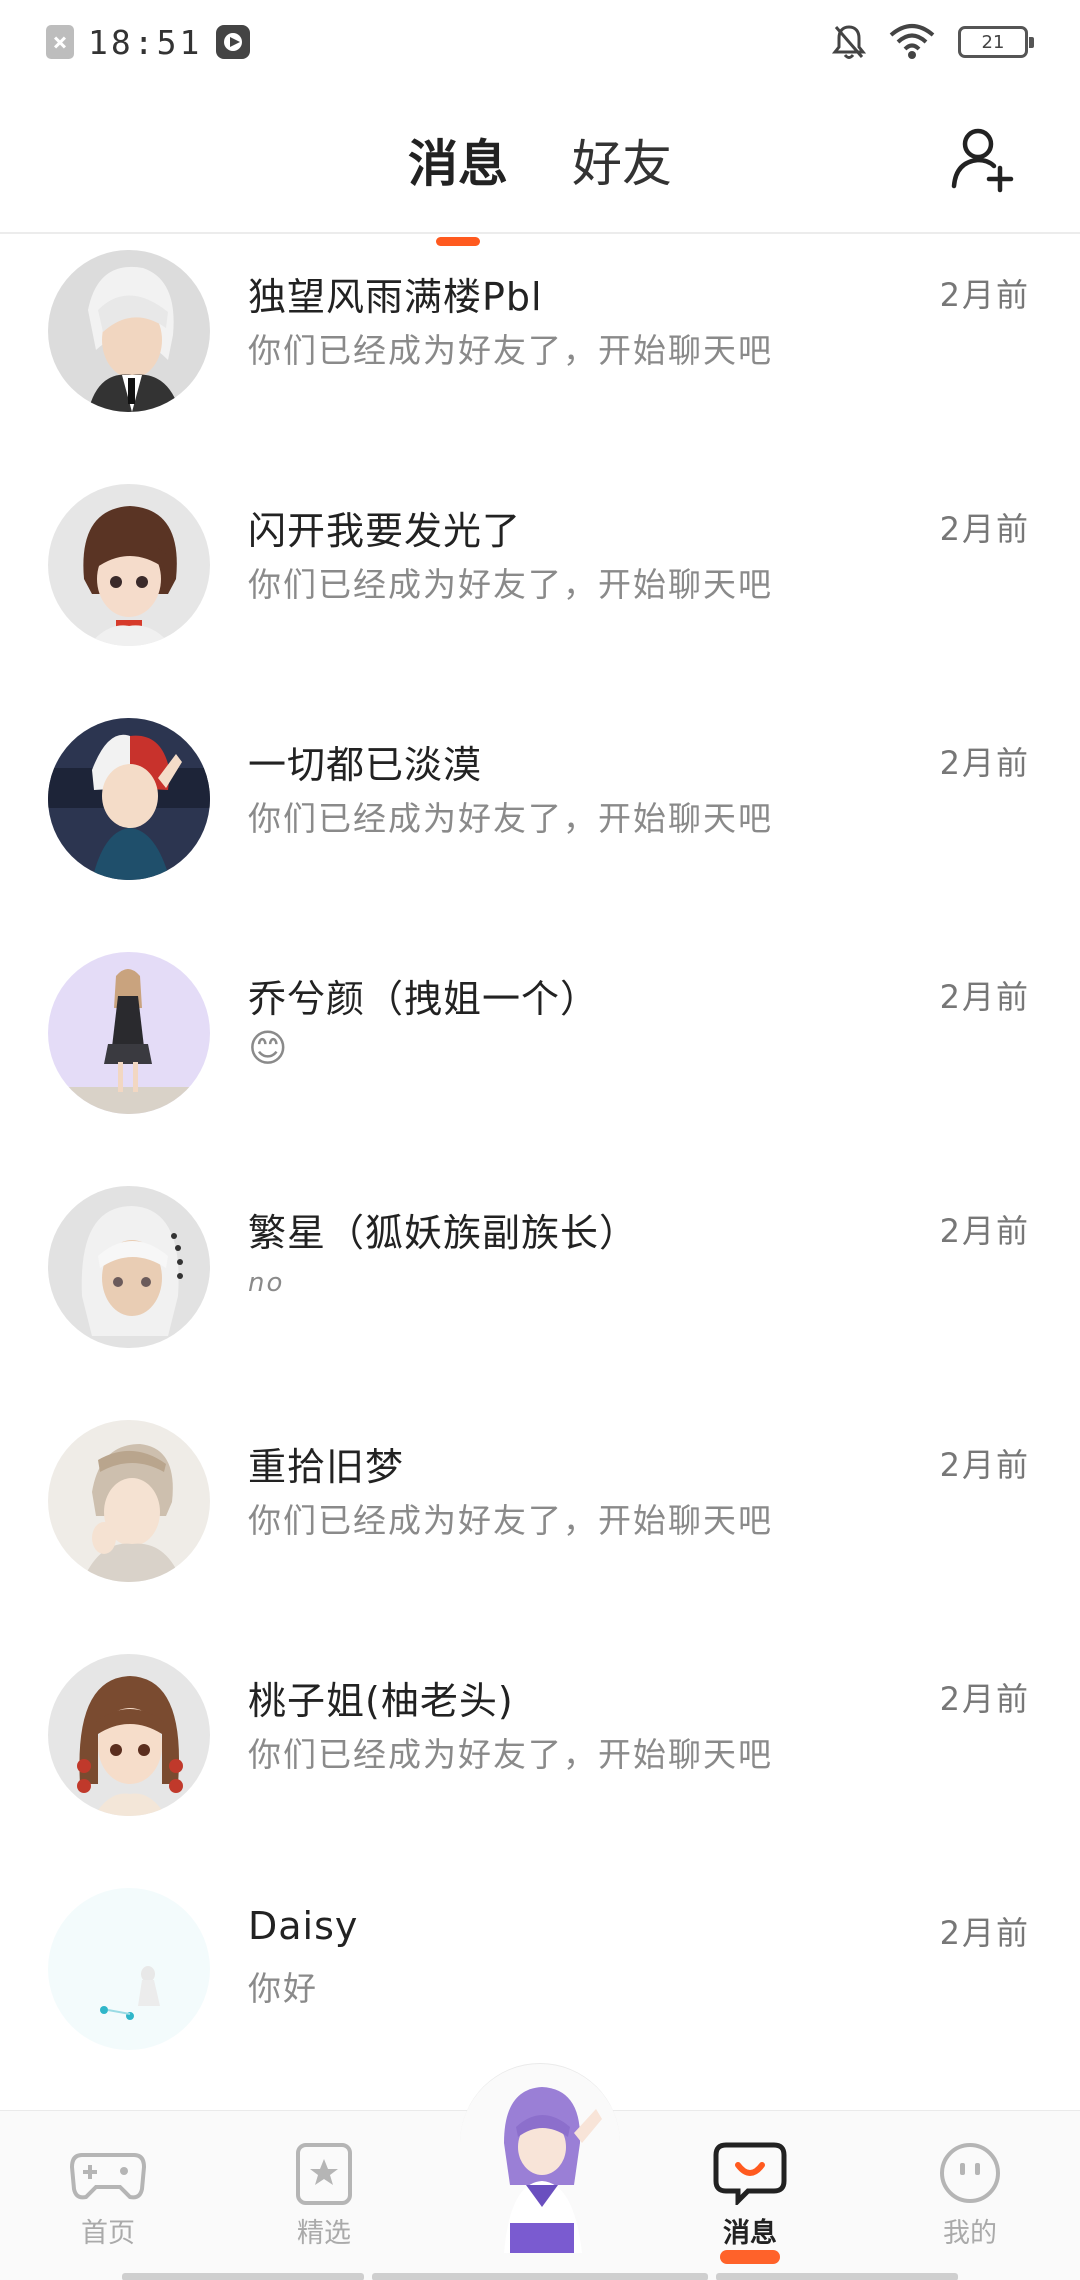 This screenshot has width=1080, height=2280. What do you see at coordinates (540, 185) in the screenshot?
I see `header-tabs: 消息 好友` at bounding box center [540, 185].